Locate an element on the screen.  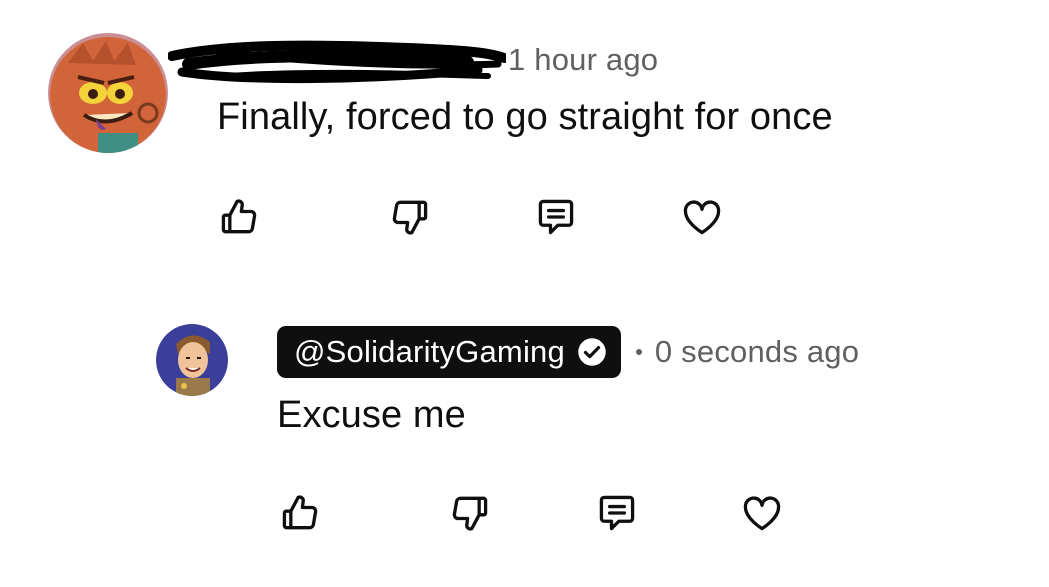
reply-header: @SolidarityGaming 0 seconds ago is located at coordinates (568, 352).